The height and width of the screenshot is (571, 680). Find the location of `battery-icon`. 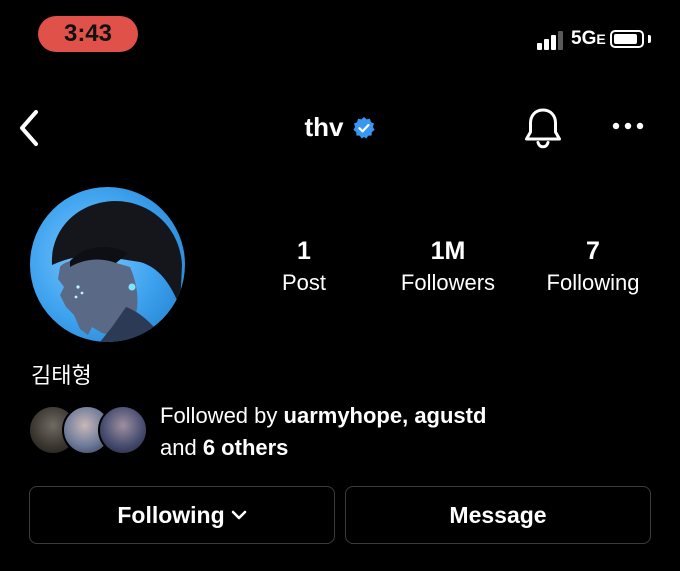

battery-icon is located at coordinates (627, 39).